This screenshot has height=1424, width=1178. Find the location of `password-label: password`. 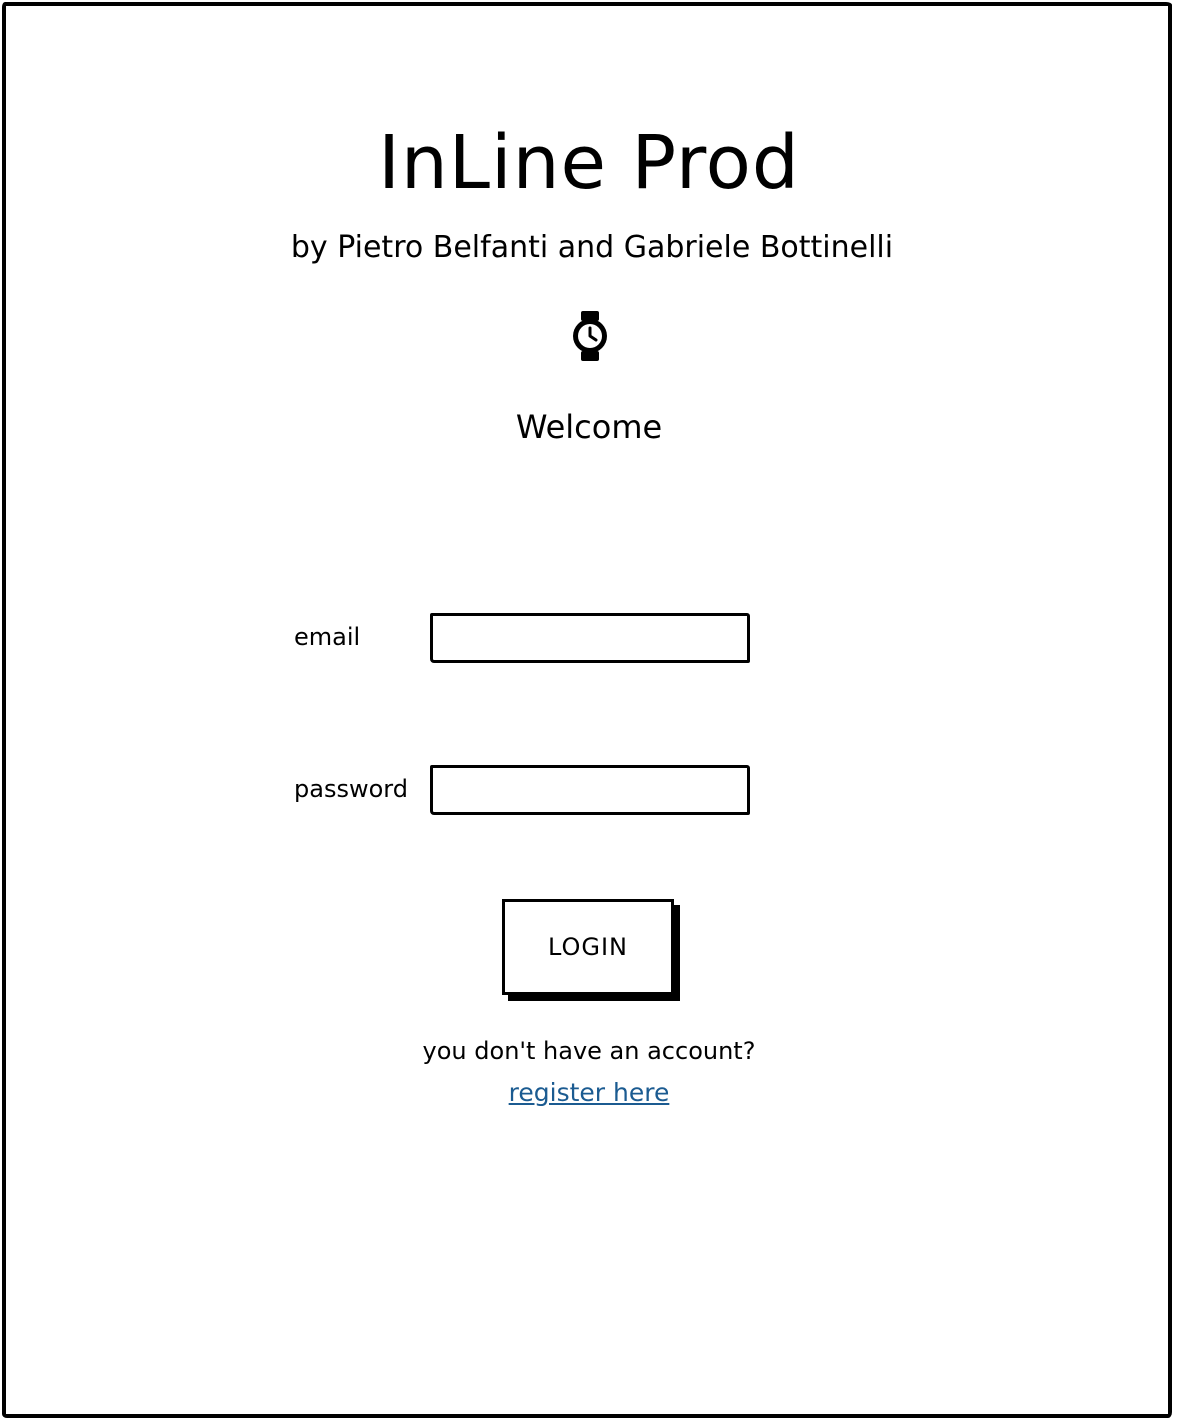

password-label: password is located at coordinates (351, 789).